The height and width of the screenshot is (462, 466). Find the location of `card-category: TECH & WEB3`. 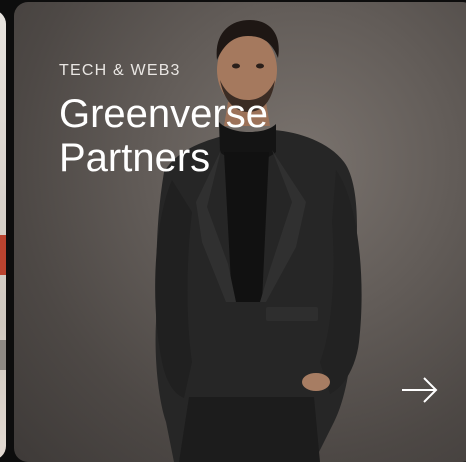

card-category: TECH & WEB3 is located at coordinates (120, 70).